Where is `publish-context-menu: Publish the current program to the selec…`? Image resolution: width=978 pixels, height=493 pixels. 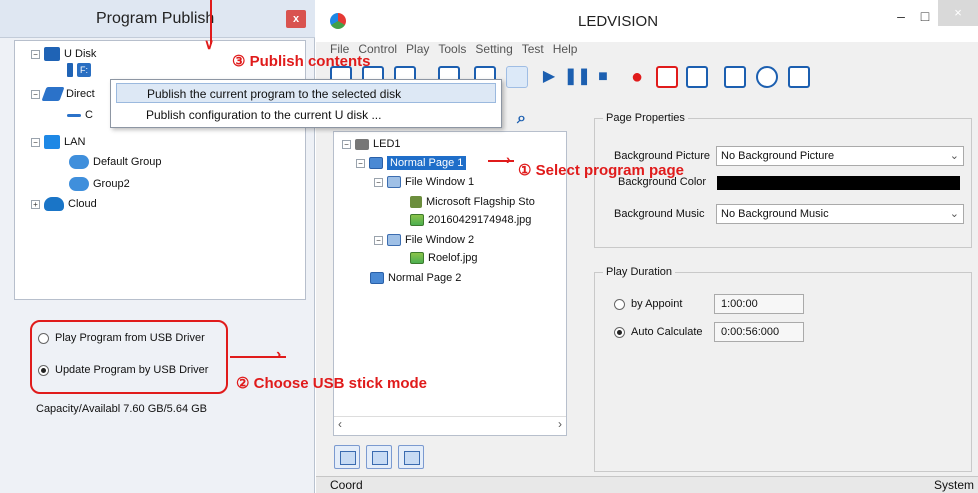
publish-context-menu: Publish the current program to the selec… is located at coordinates (306, 103).